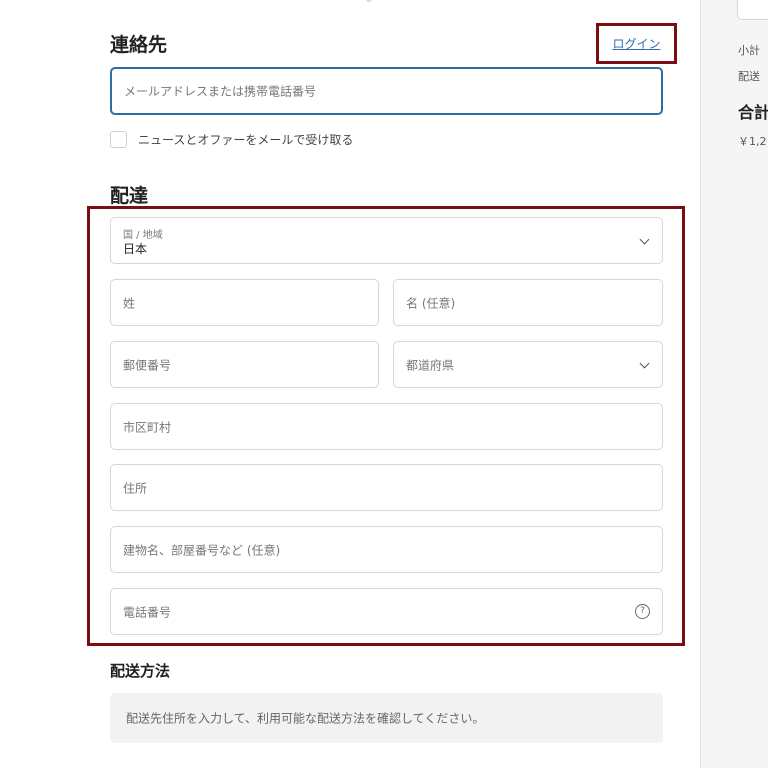 This screenshot has height=768, width=768. What do you see at coordinates (220, 91) in the screenshot?
I see `email-placeholder: メールアドレスまたは携帯電話番号` at bounding box center [220, 91].